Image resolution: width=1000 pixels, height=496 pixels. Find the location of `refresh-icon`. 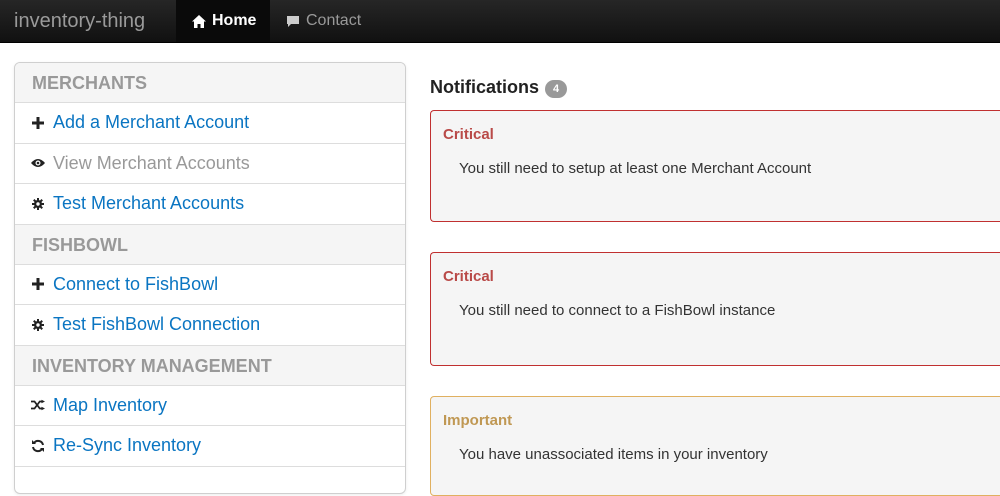

refresh-icon is located at coordinates (38, 446).